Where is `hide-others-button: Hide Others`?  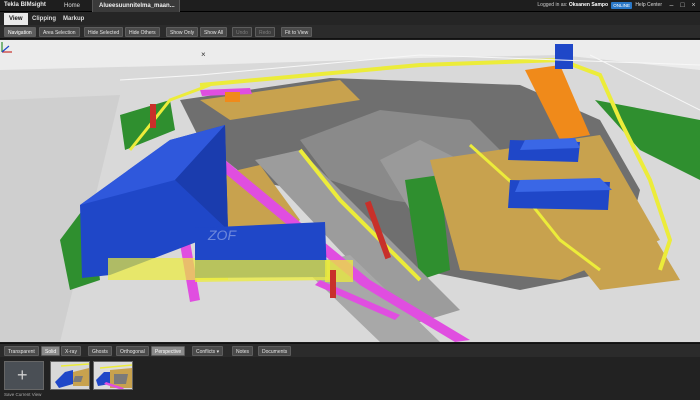
hide-others-button: Hide Others is located at coordinates (142, 32).